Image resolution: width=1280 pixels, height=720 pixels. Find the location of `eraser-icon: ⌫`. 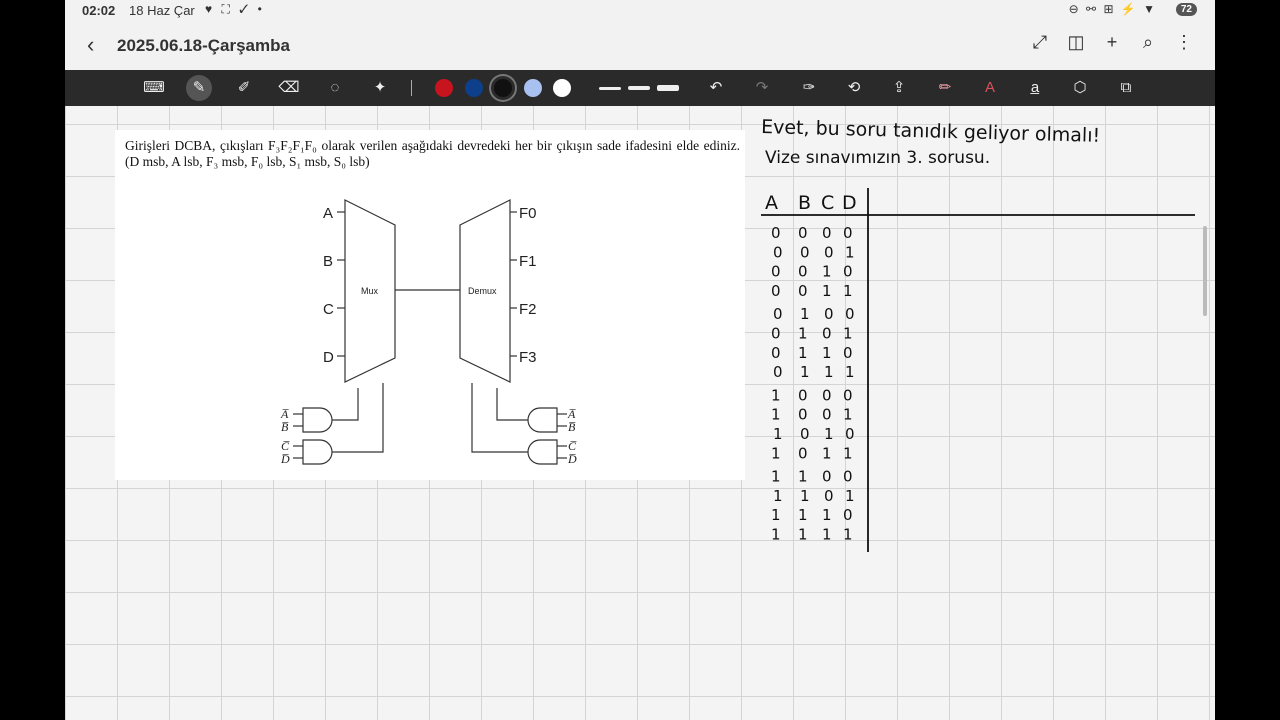

eraser-icon: ⌫ is located at coordinates (289, 88).